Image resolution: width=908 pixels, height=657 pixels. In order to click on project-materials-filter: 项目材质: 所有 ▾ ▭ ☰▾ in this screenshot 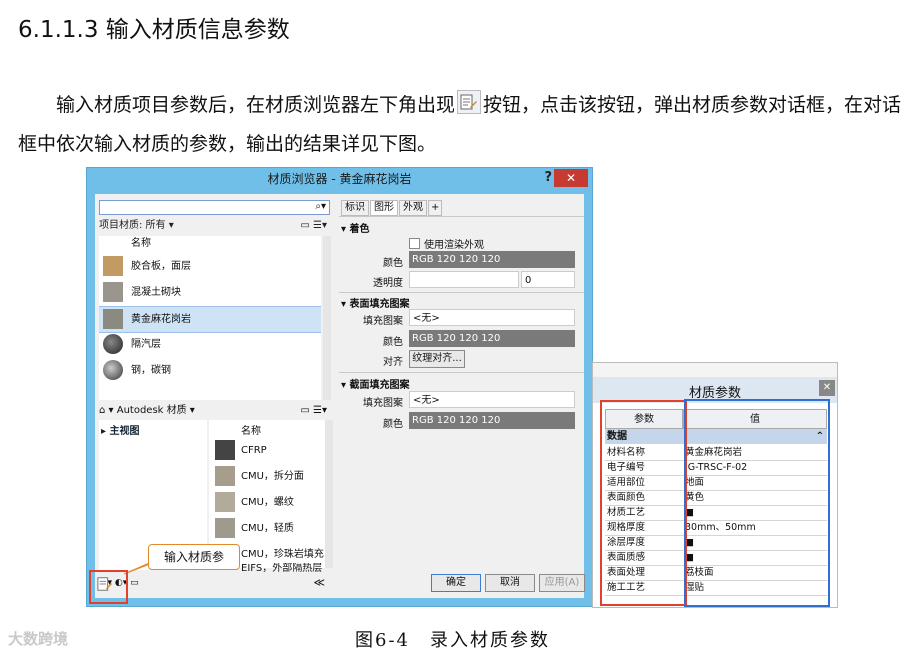, I will do `click(215, 226)`.